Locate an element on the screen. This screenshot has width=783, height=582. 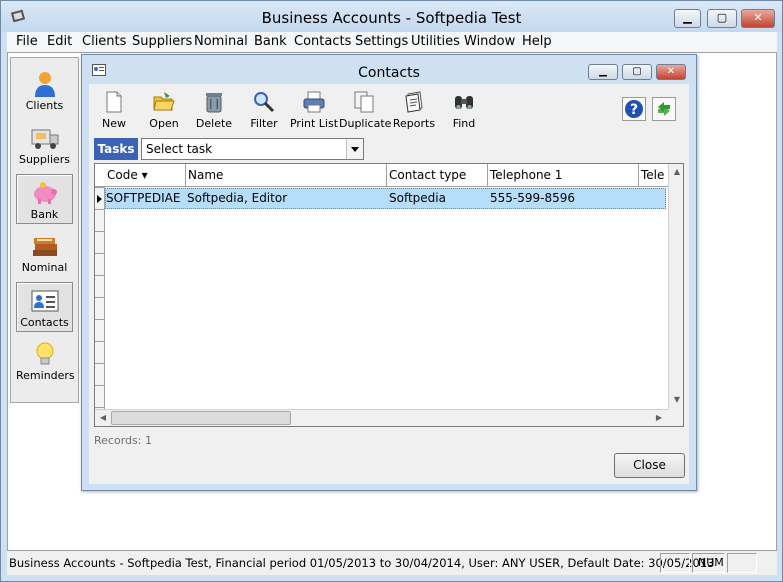
toolbar-reports-label: Reports is located at coordinates (414, 123).